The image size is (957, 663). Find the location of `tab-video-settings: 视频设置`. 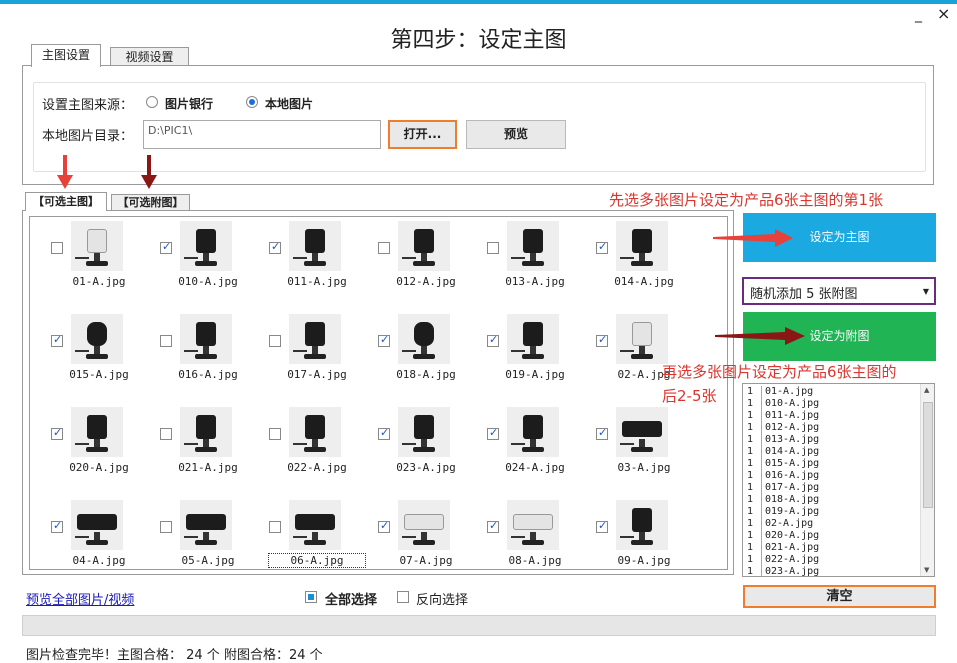

tab-video-settings: 视频设置 is located at coordinates (149, 56).